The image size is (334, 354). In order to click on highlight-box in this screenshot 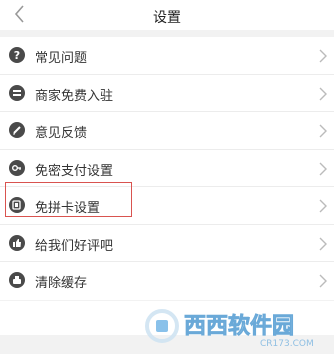, I will do `click(68, 199)`.